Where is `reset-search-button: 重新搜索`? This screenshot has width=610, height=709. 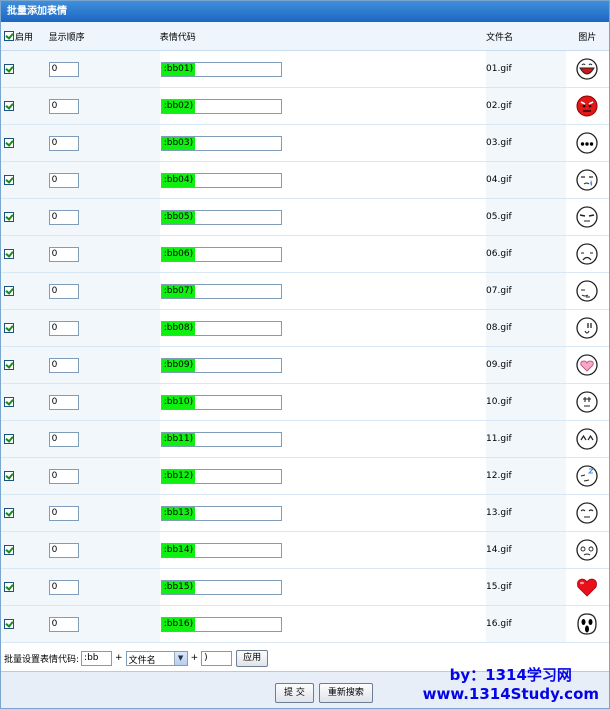
reset-search-button: 重新搜索 is located at coordinates (345, 693).